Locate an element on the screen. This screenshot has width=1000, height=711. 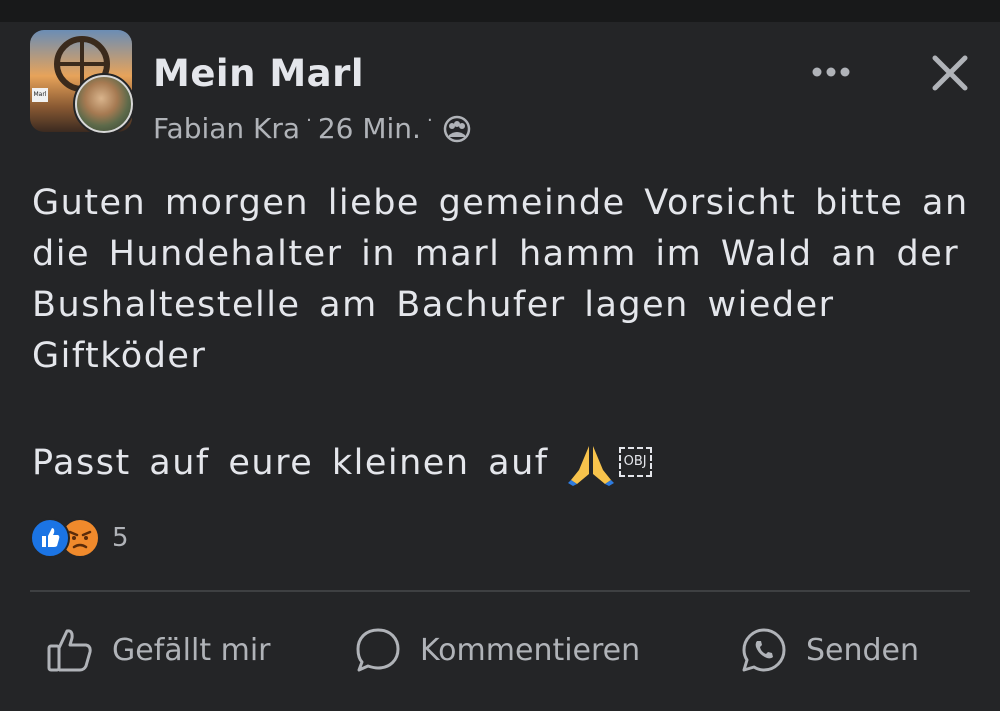
close-button is located at coordinates (950, 73).